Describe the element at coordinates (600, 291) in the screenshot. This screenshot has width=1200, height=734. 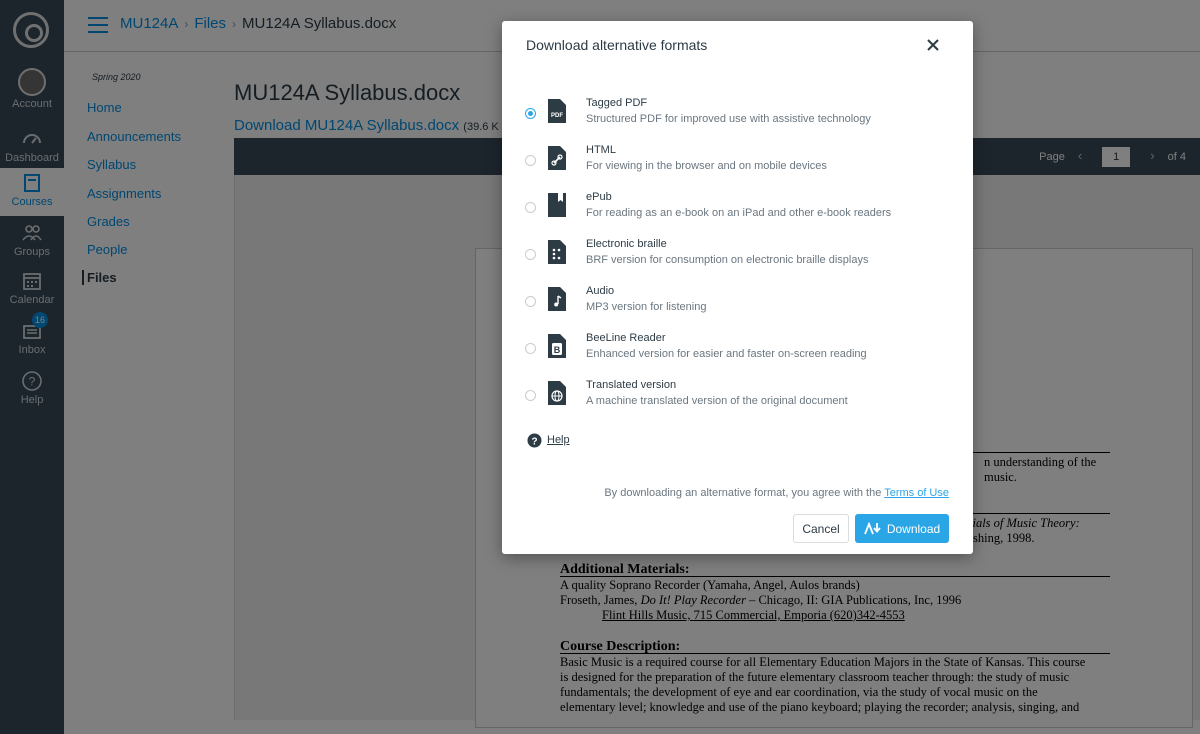
I see `format-name: Audio` at that location.